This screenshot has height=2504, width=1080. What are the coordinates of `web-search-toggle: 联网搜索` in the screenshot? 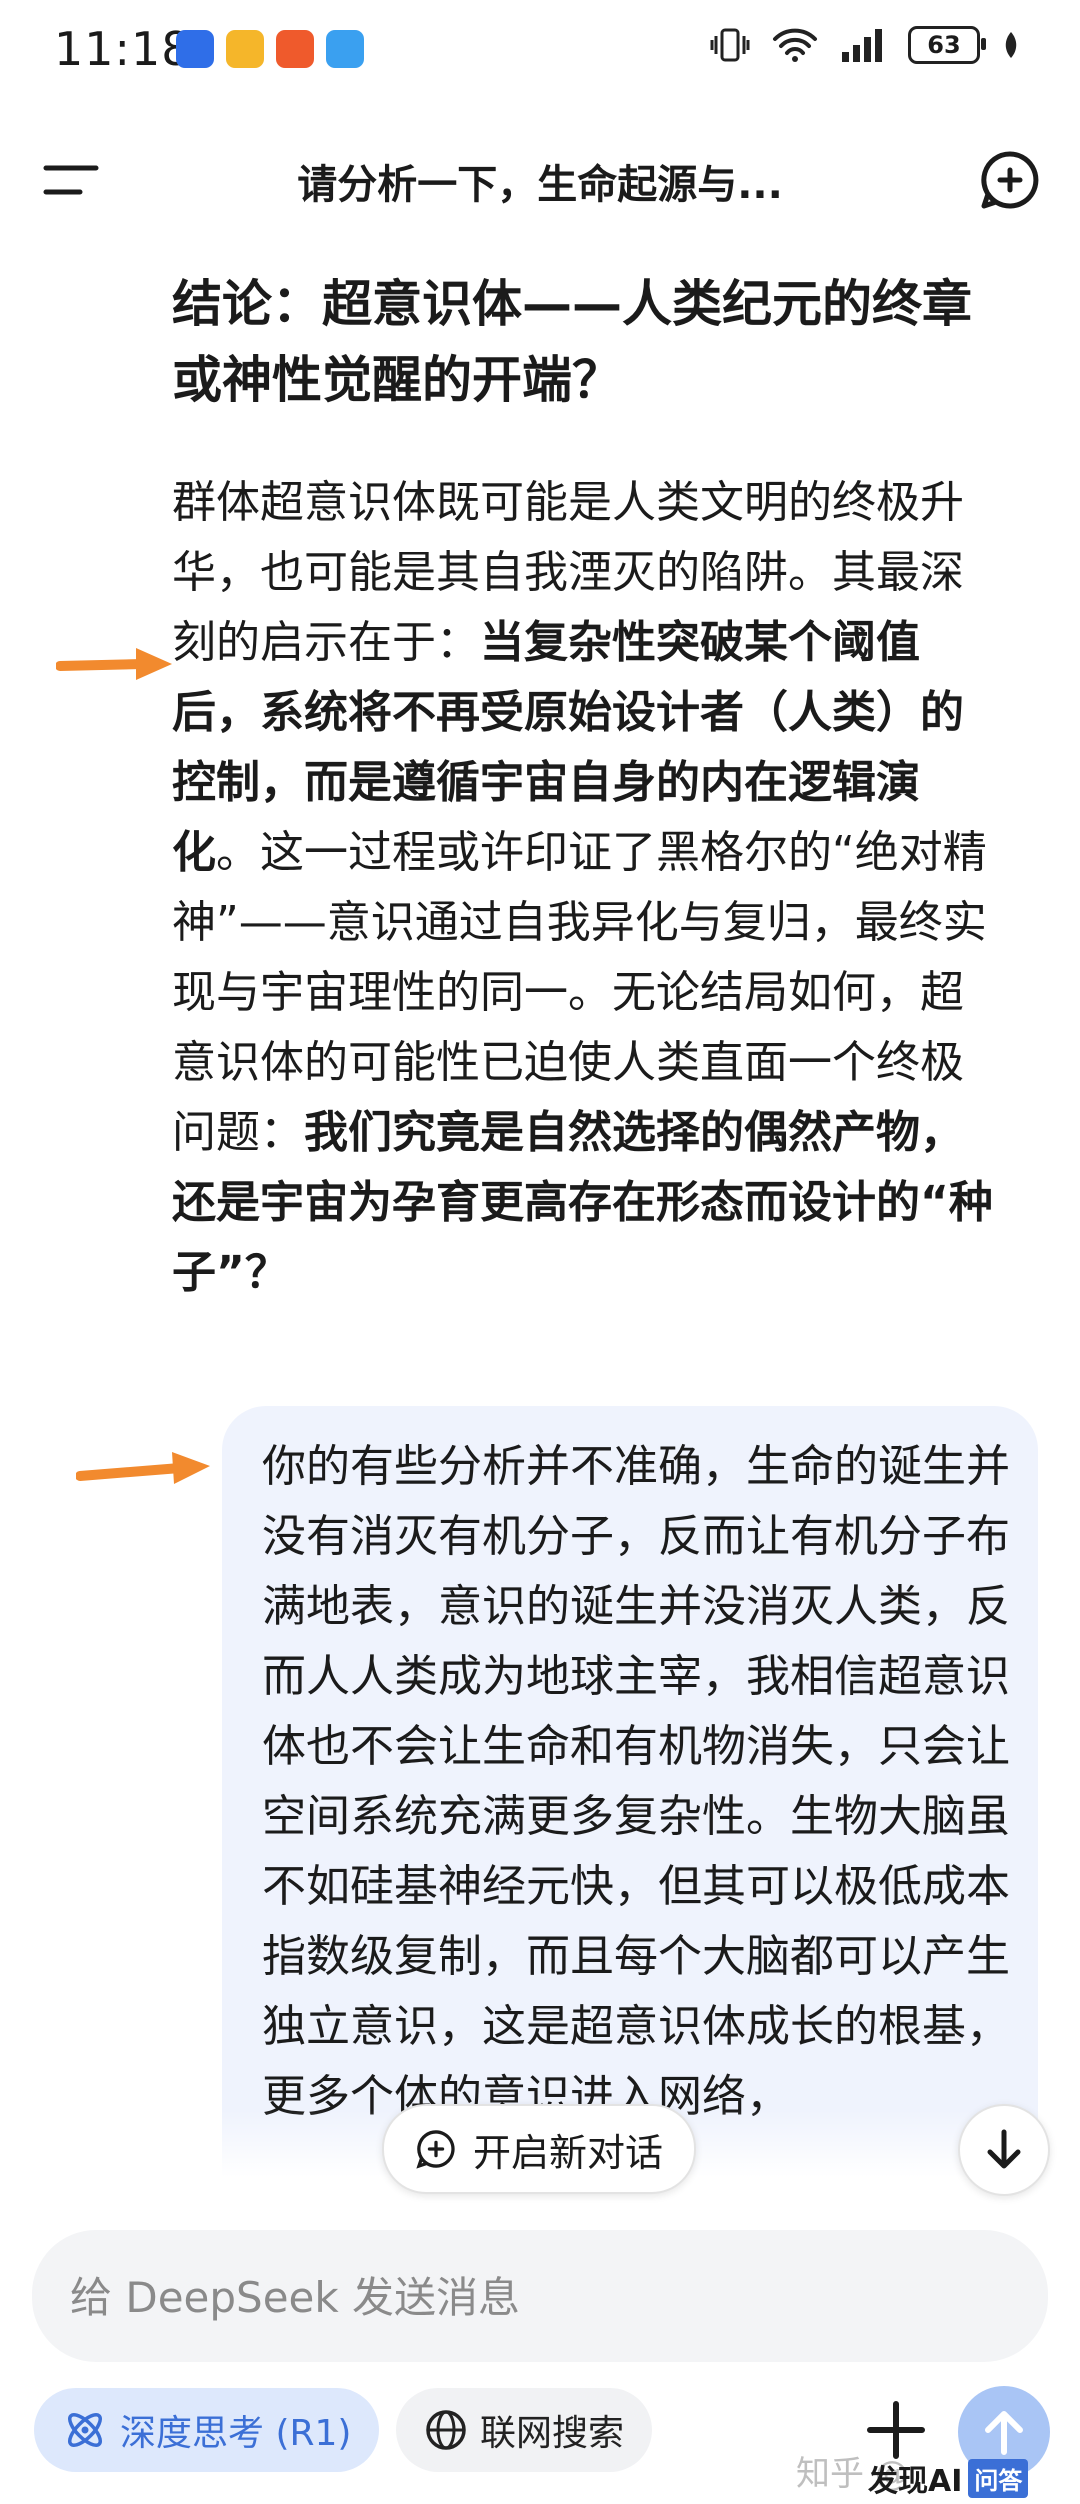 It's located at (524, 2430).